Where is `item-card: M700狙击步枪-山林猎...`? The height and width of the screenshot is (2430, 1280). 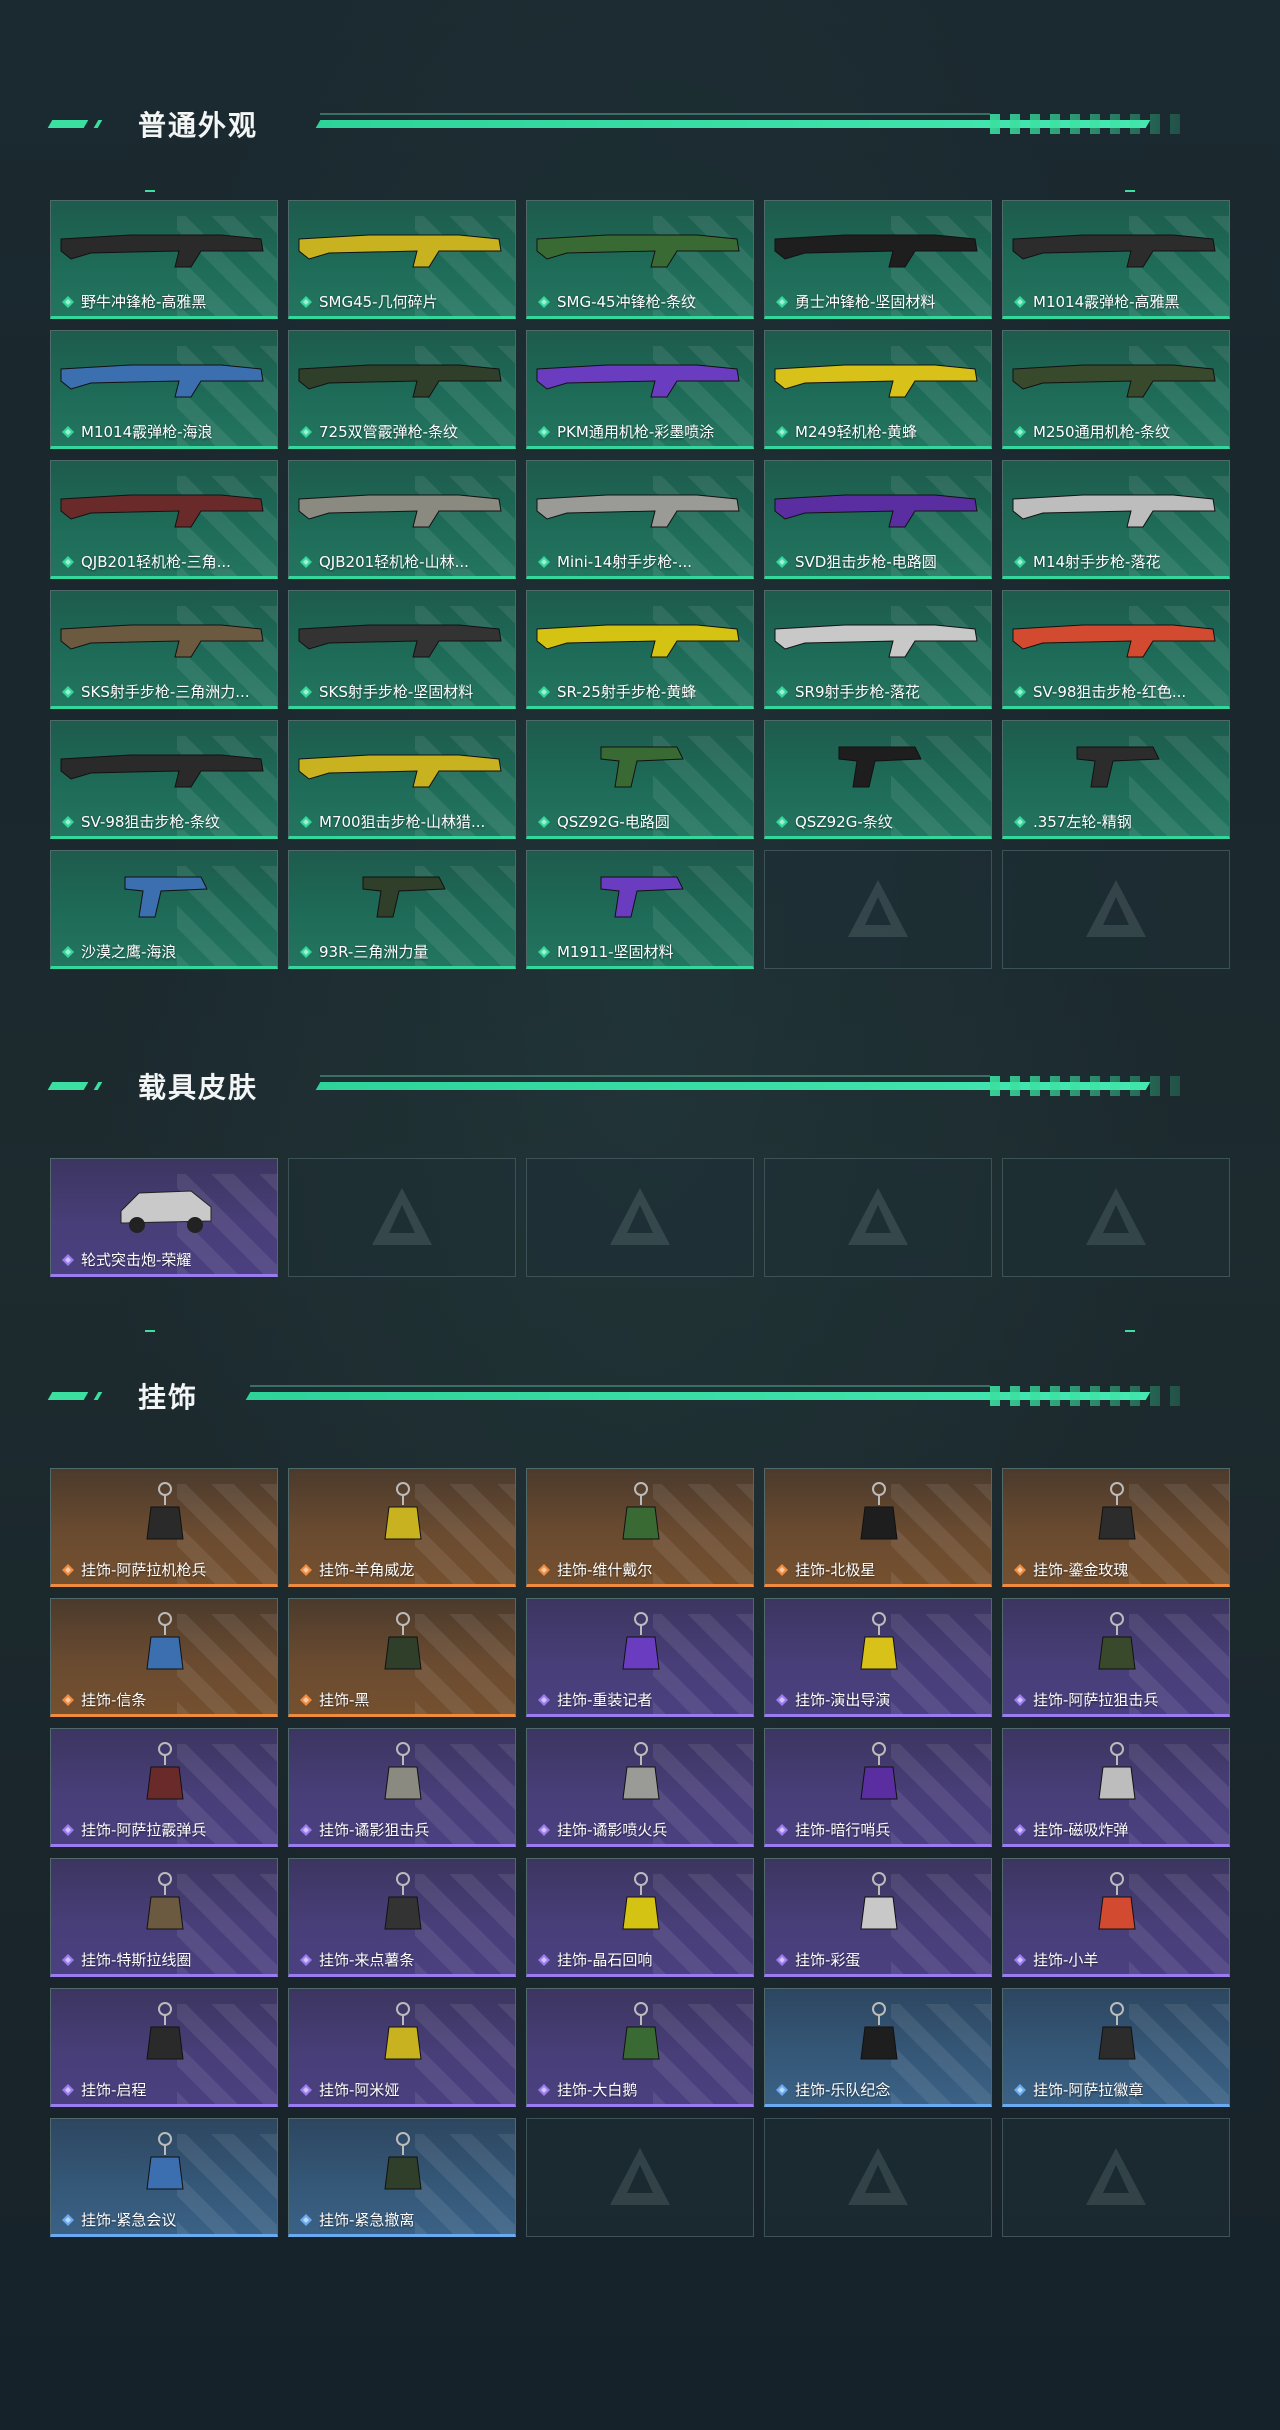
item-card: M700狙击步枪-山林猎... is located at coordinates (402, 779).